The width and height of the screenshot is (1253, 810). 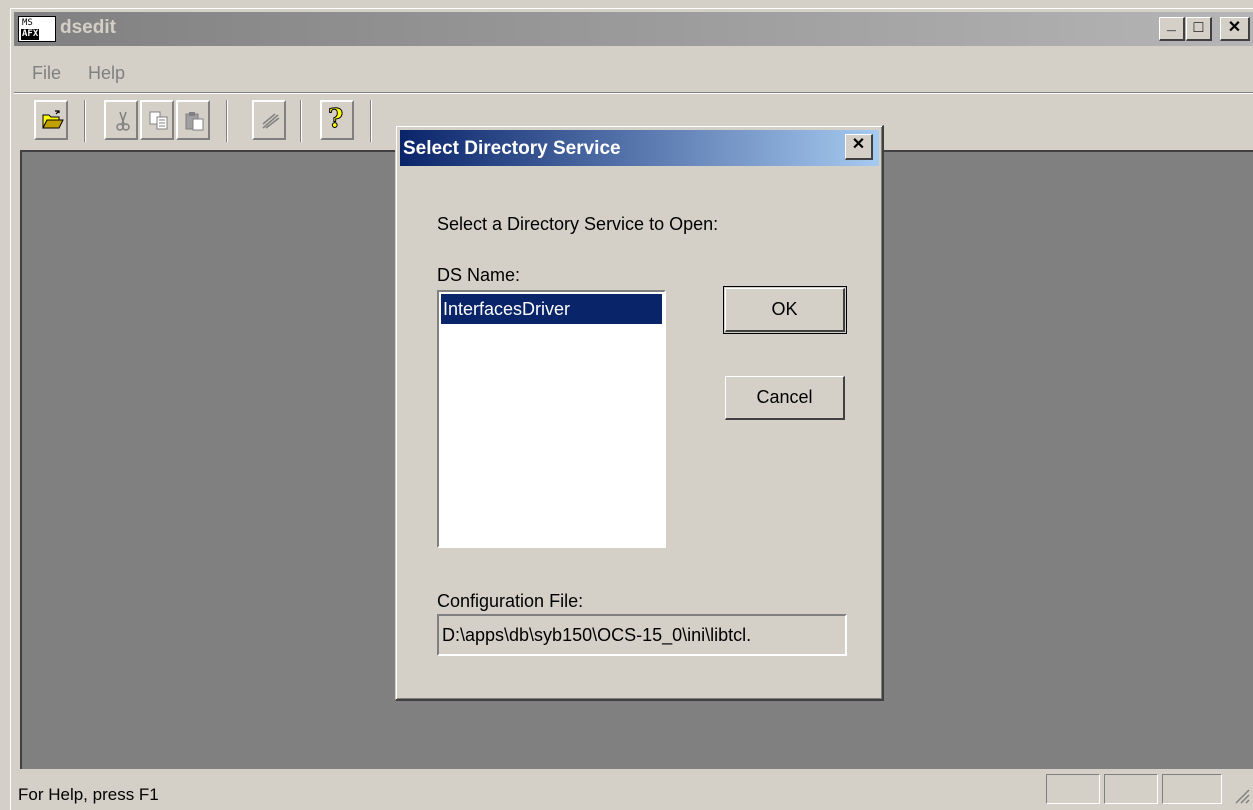 I want to click on paste-icon, so click(x=194, y=121).